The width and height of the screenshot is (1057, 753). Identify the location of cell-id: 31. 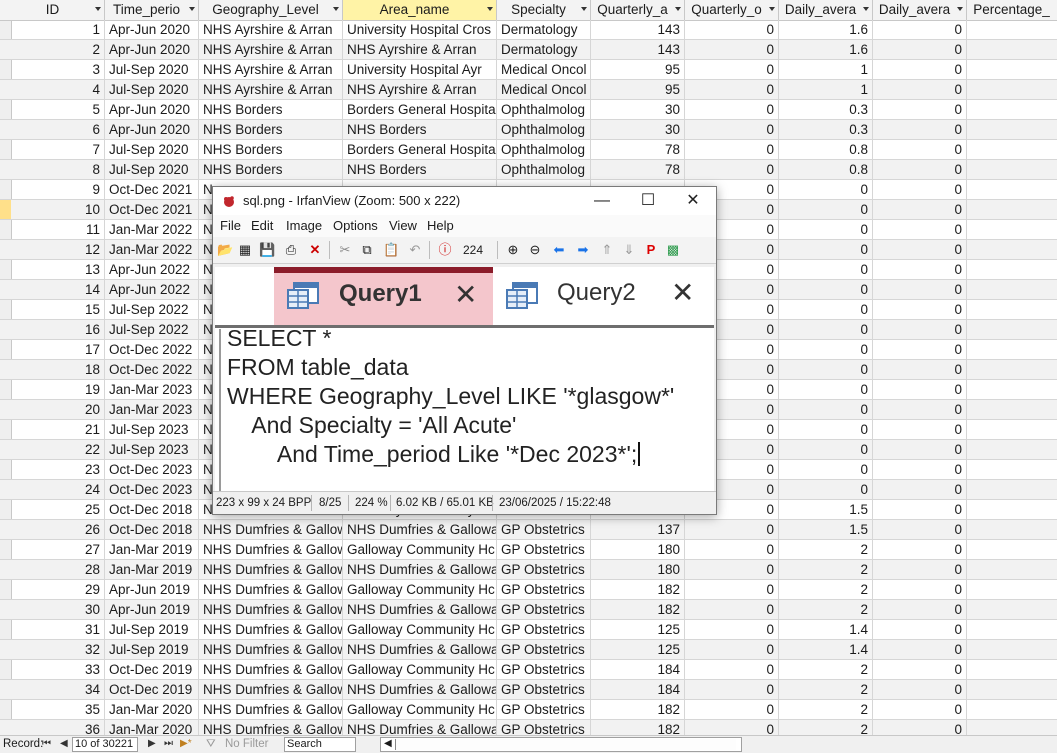
(58, 629).